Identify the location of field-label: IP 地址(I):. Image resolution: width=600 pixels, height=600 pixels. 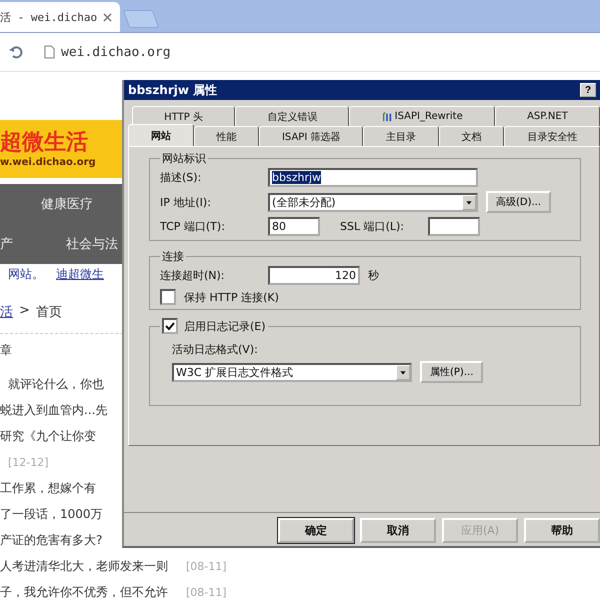
(186, 202).